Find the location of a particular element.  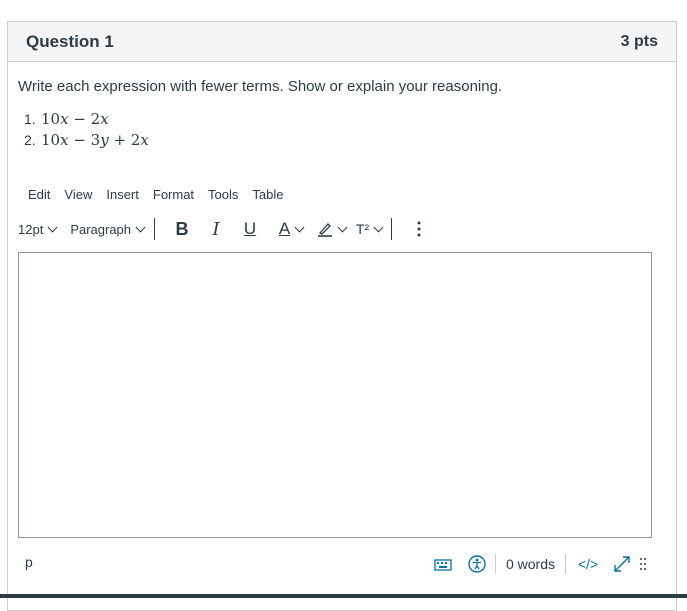

drag-handle-icon is located at coordinates (643, 564).